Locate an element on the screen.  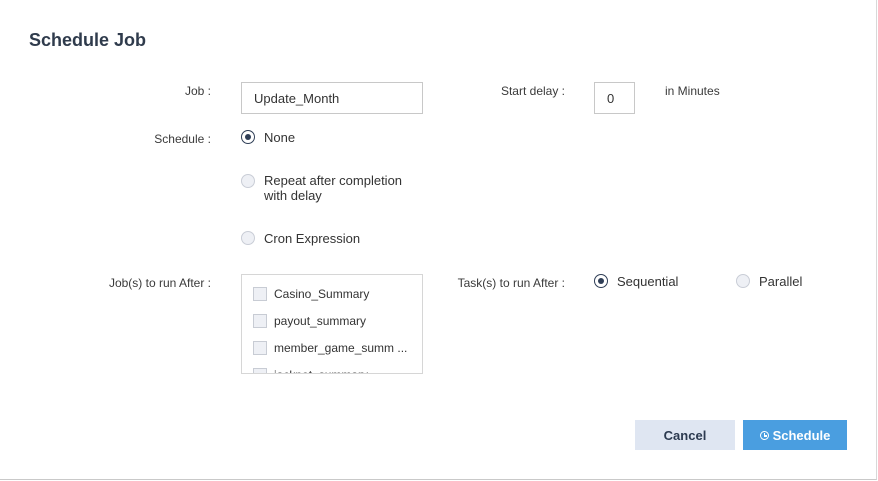
start-delay-value: 0 is located at coordinates (611, 98).